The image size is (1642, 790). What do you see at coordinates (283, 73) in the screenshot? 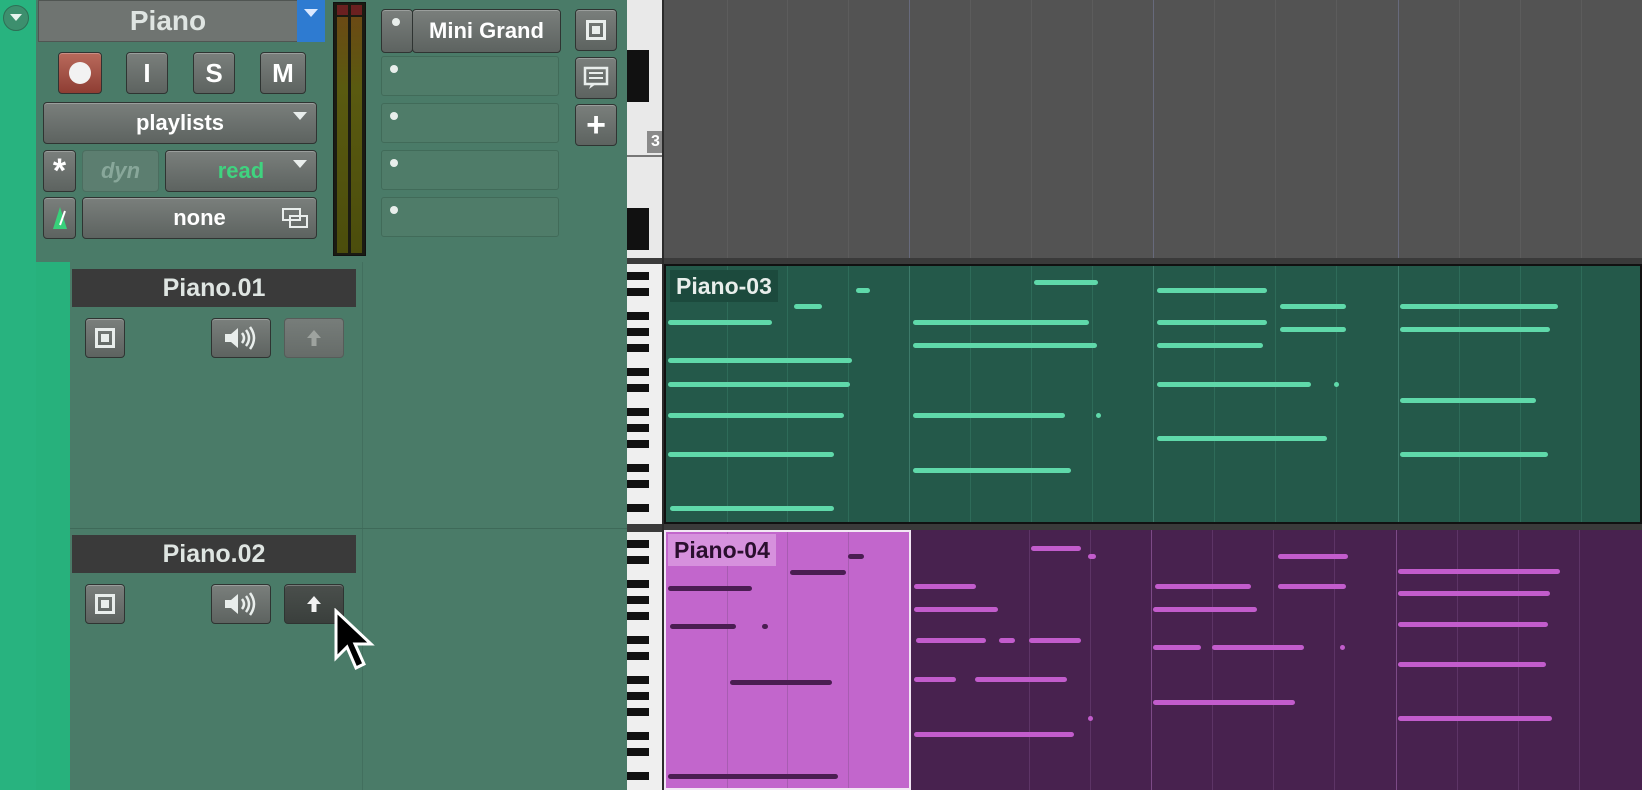
I see `mute-button: M` at bounding box center [283, 73].